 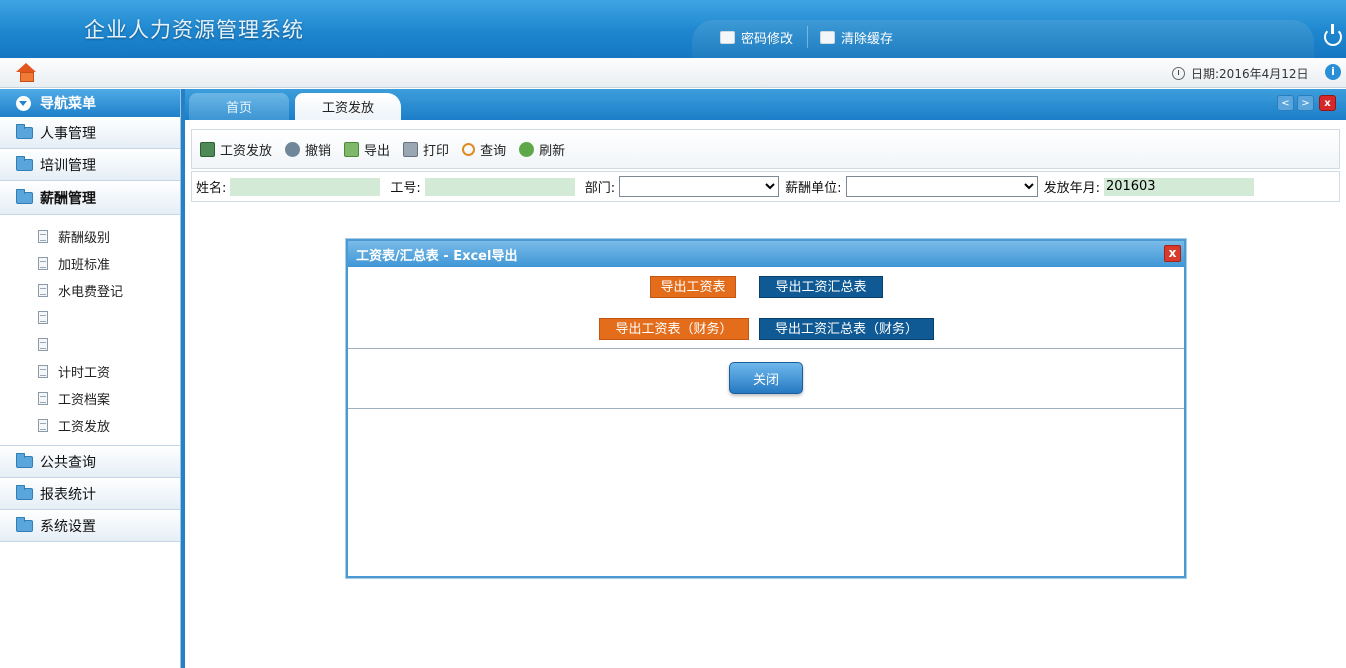 What do you see at coordinates (767, 39) in the screenshot?
I see `change-password-label: 密码修改` at bounding box center [767, 39].